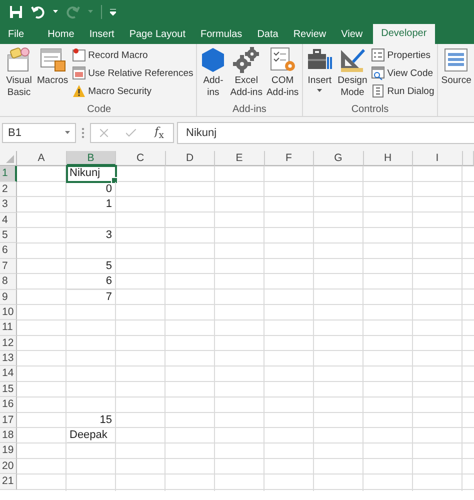 The image size is (474, 500). Describe the element at coordinates (8, 451) in the screenshot. I see `row-header: 19` at that location.